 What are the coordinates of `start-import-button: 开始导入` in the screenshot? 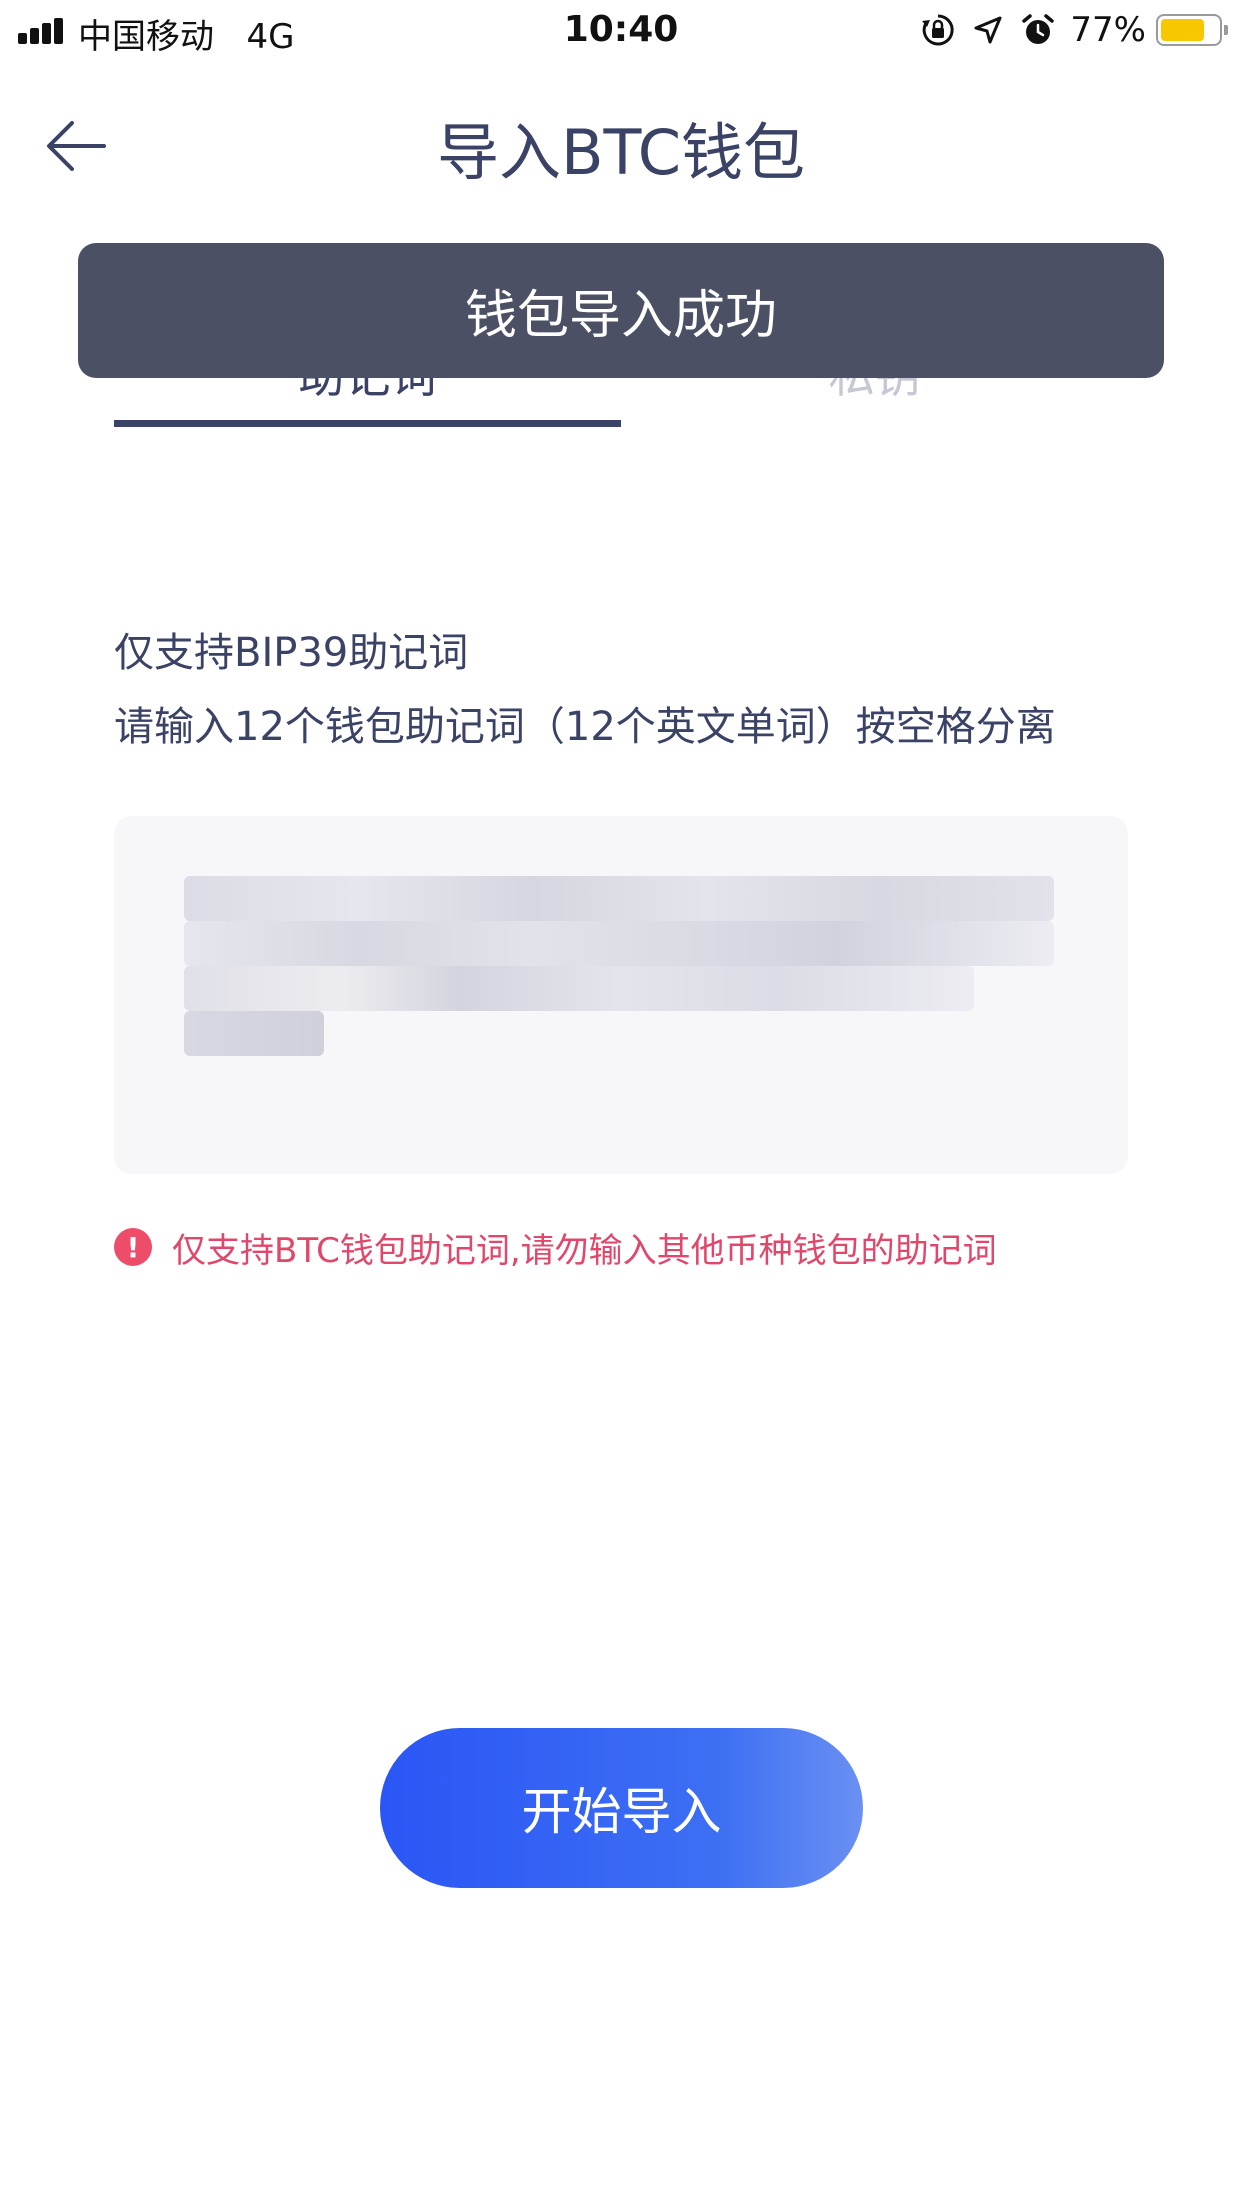 It's located at (621, 1808).